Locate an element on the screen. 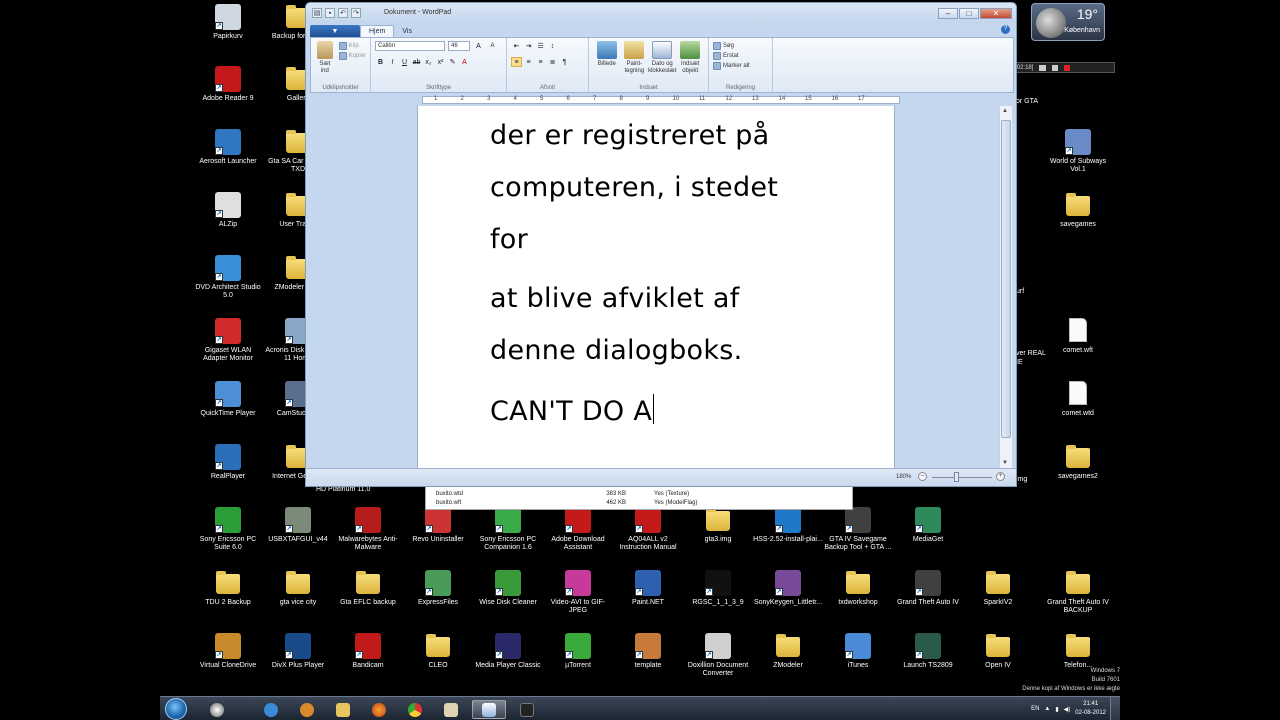 Image resolution: width=1280 pixels, height=720 pixels. paint-drawing-button: Paint-tegning is located at coordinates (635, 58).